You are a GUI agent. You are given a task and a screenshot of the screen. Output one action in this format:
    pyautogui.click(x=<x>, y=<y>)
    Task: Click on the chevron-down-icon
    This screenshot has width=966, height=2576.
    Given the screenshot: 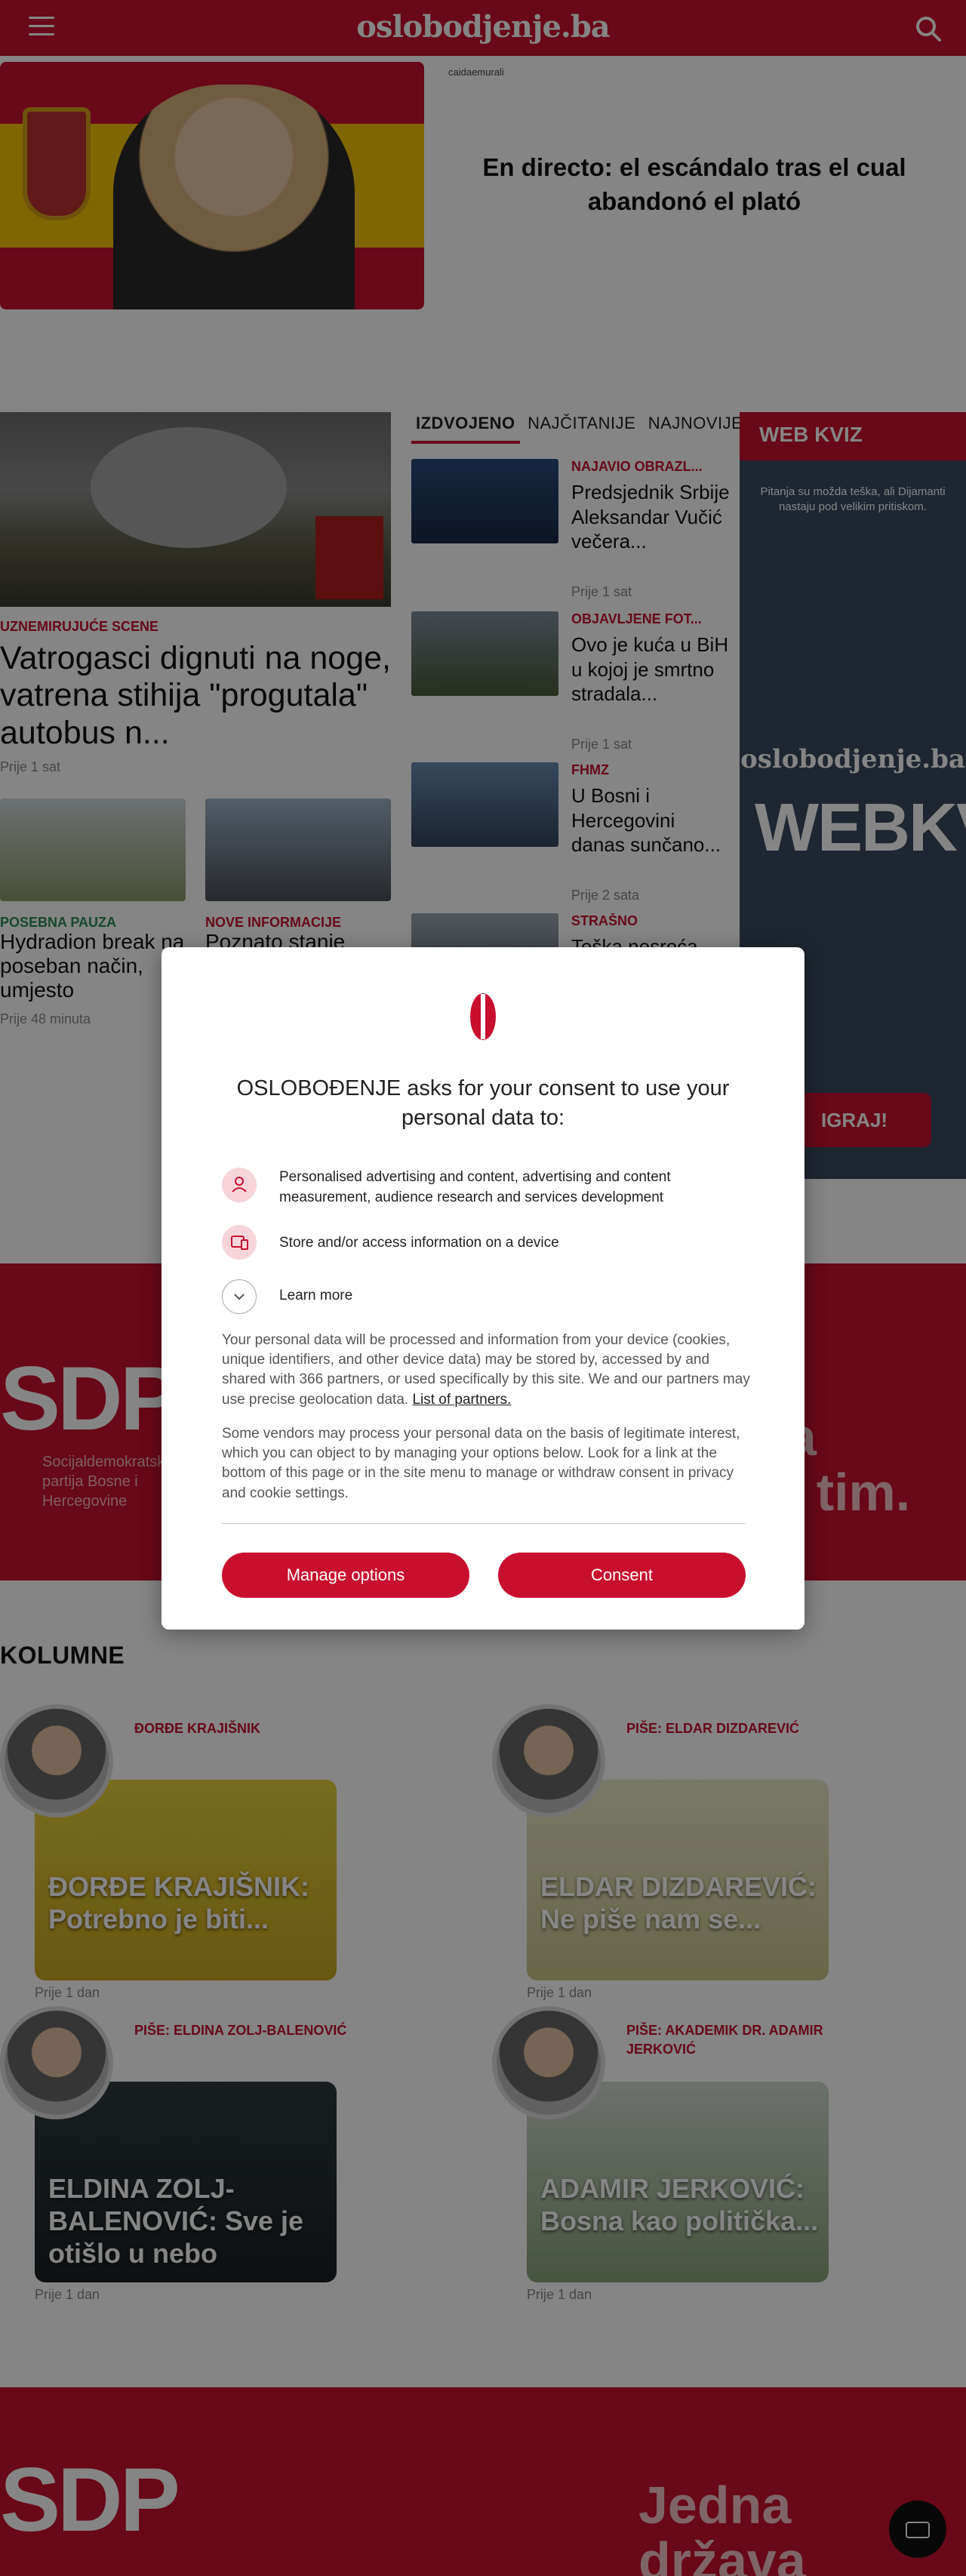 What is the action you would take?
    pyautogui.click(x=239, y=1296)
    